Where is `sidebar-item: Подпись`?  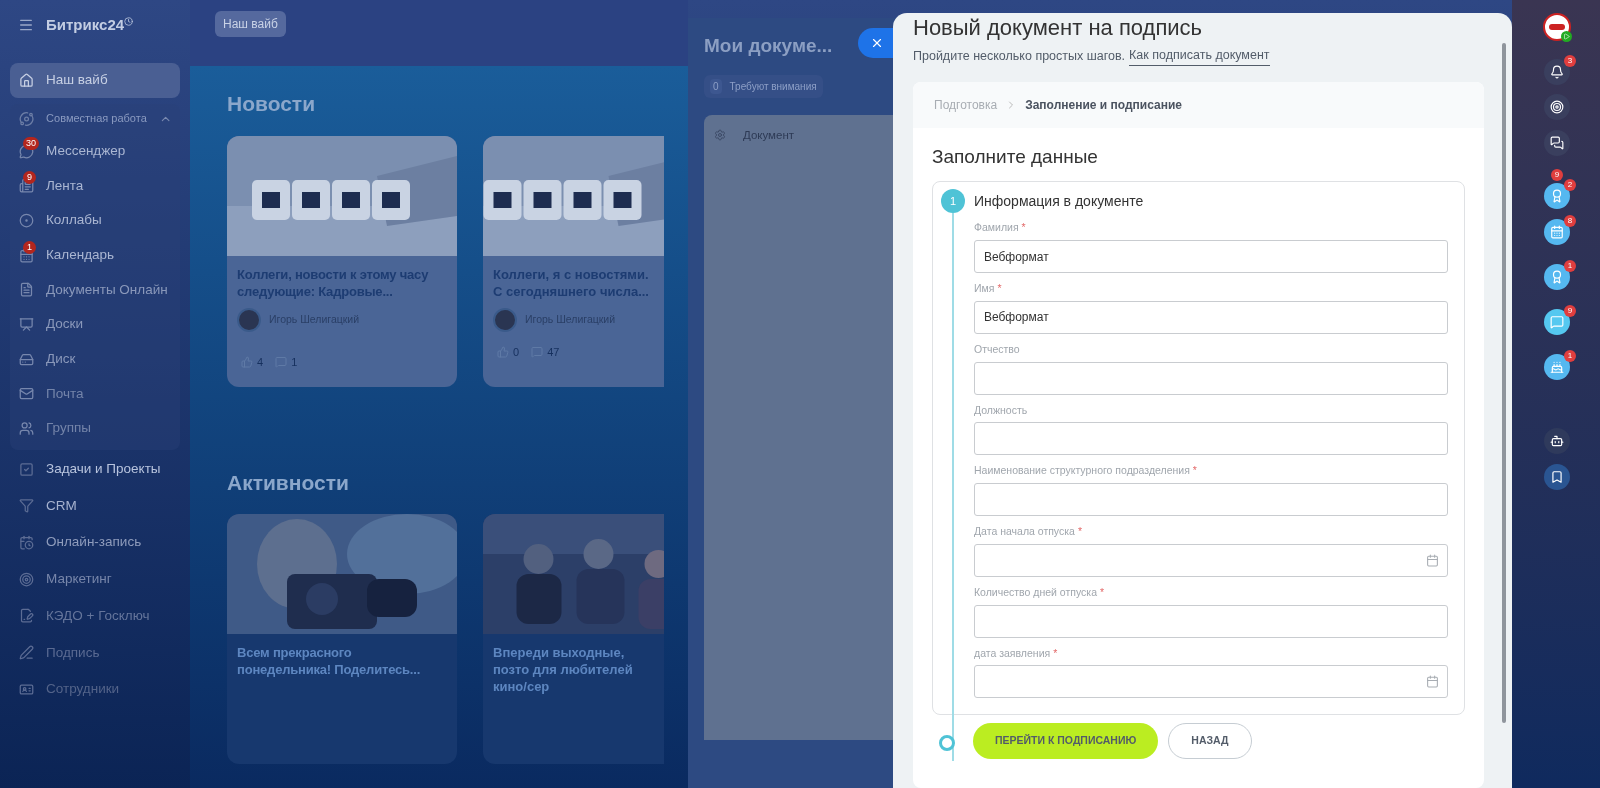 sidebar-item: Подпись is located at coordinates (95, 652).